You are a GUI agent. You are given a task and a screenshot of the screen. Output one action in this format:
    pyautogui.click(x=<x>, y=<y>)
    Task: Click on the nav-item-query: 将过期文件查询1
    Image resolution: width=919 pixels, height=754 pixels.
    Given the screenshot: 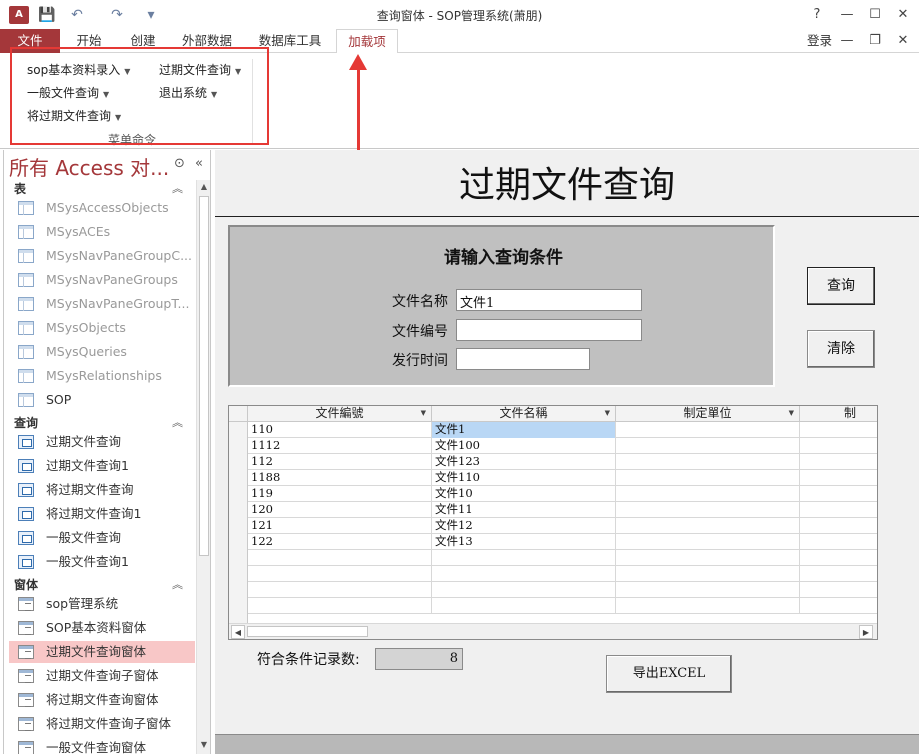 What is the action you would take?
    pyautogui.click(x=102, y=514)
    